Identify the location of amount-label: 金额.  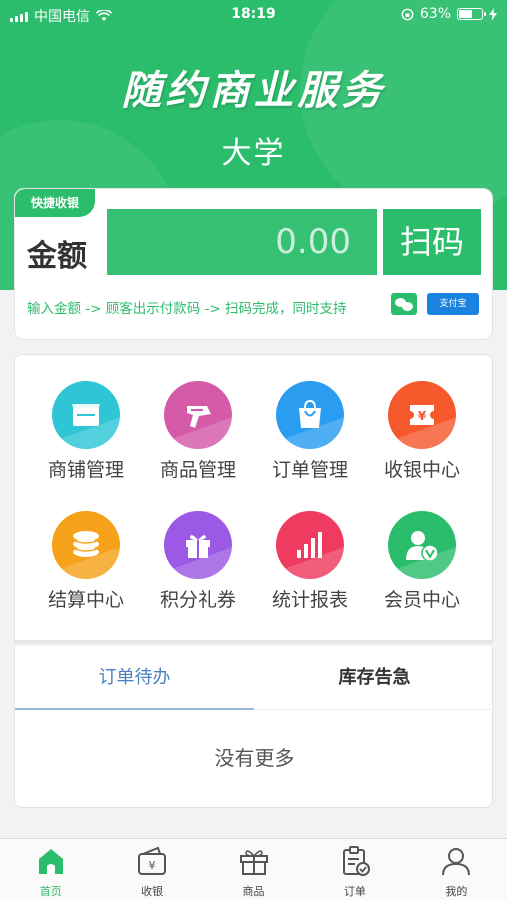
(57, 256).